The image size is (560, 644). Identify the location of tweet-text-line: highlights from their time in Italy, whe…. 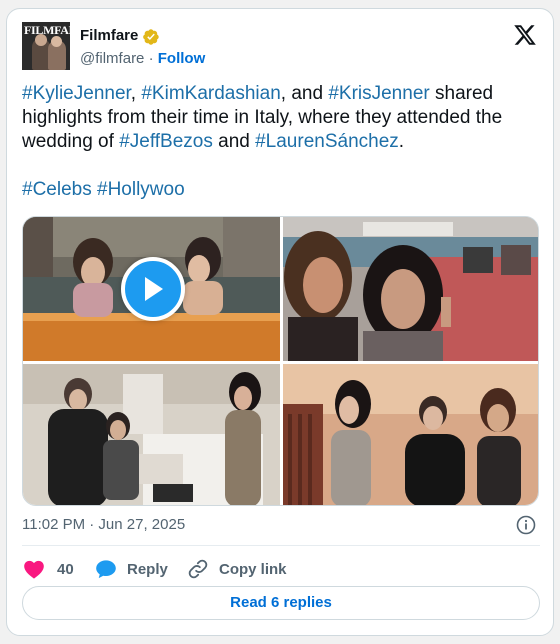
(281, 118).